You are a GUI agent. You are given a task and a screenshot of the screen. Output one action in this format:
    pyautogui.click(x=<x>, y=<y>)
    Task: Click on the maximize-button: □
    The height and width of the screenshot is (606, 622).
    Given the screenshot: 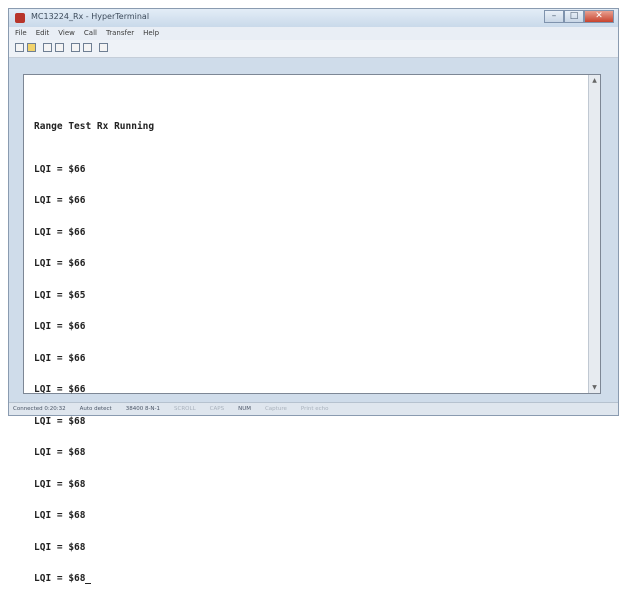 What is the action you would take?
    pyautogui.click(x=574, y=16)
    